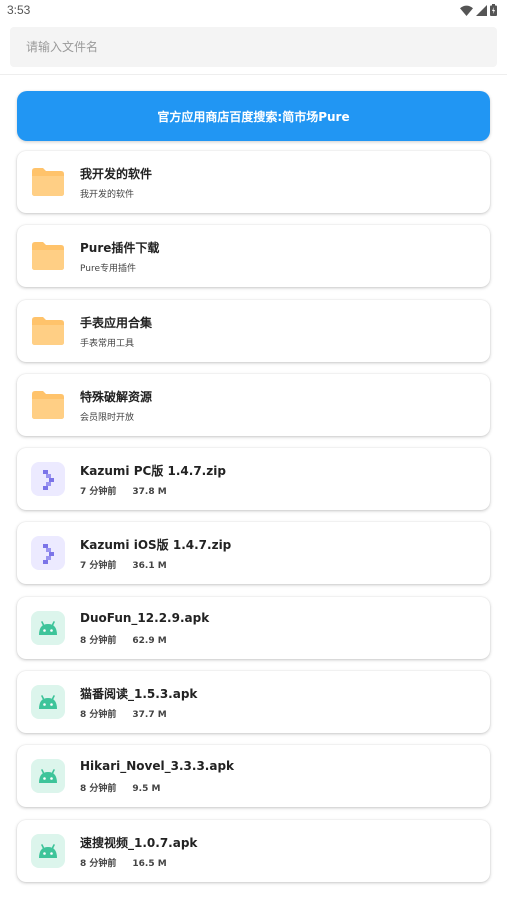 The height and width of the screenshot is (901, 507). Describe the element at coordinates (123, 639) in the screenshot. I see `file-meta: 8 分钟前 62.9 M` at that location.